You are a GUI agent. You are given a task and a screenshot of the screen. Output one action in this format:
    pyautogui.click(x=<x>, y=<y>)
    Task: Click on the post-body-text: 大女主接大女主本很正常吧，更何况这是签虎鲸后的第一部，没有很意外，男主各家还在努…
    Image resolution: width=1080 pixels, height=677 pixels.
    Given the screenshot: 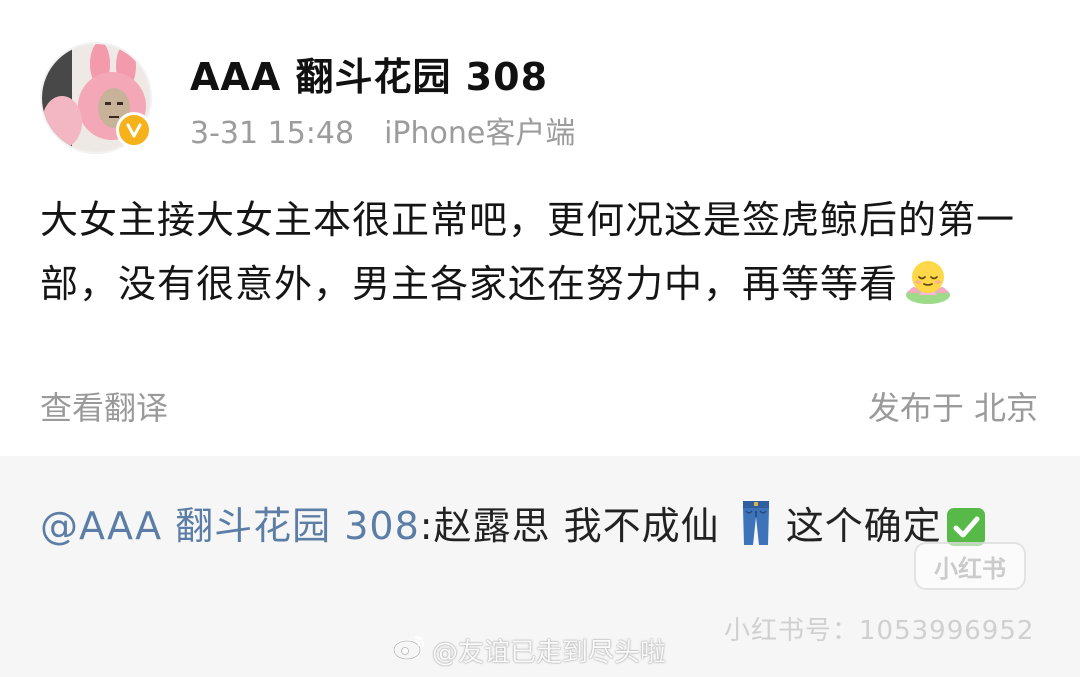 What is the action you would take?
    pyautogui.click(x=528, y=252)
    